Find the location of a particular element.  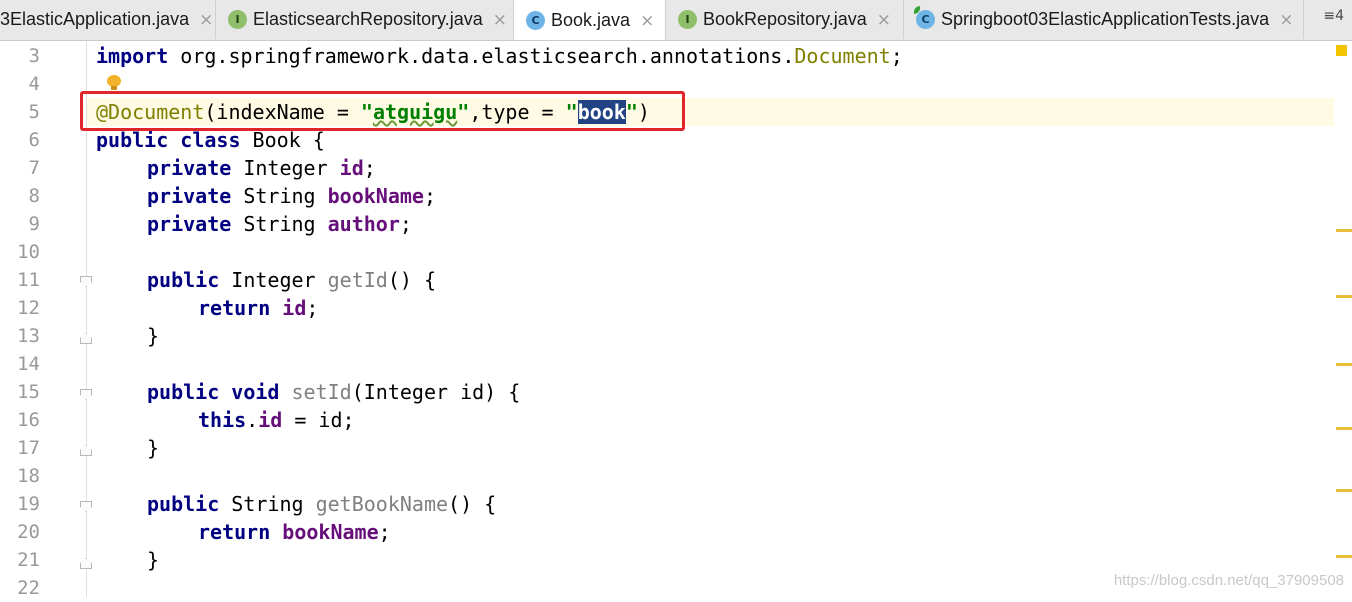

tab-book-java: C Book.java × is located at coordinates (590, 20).